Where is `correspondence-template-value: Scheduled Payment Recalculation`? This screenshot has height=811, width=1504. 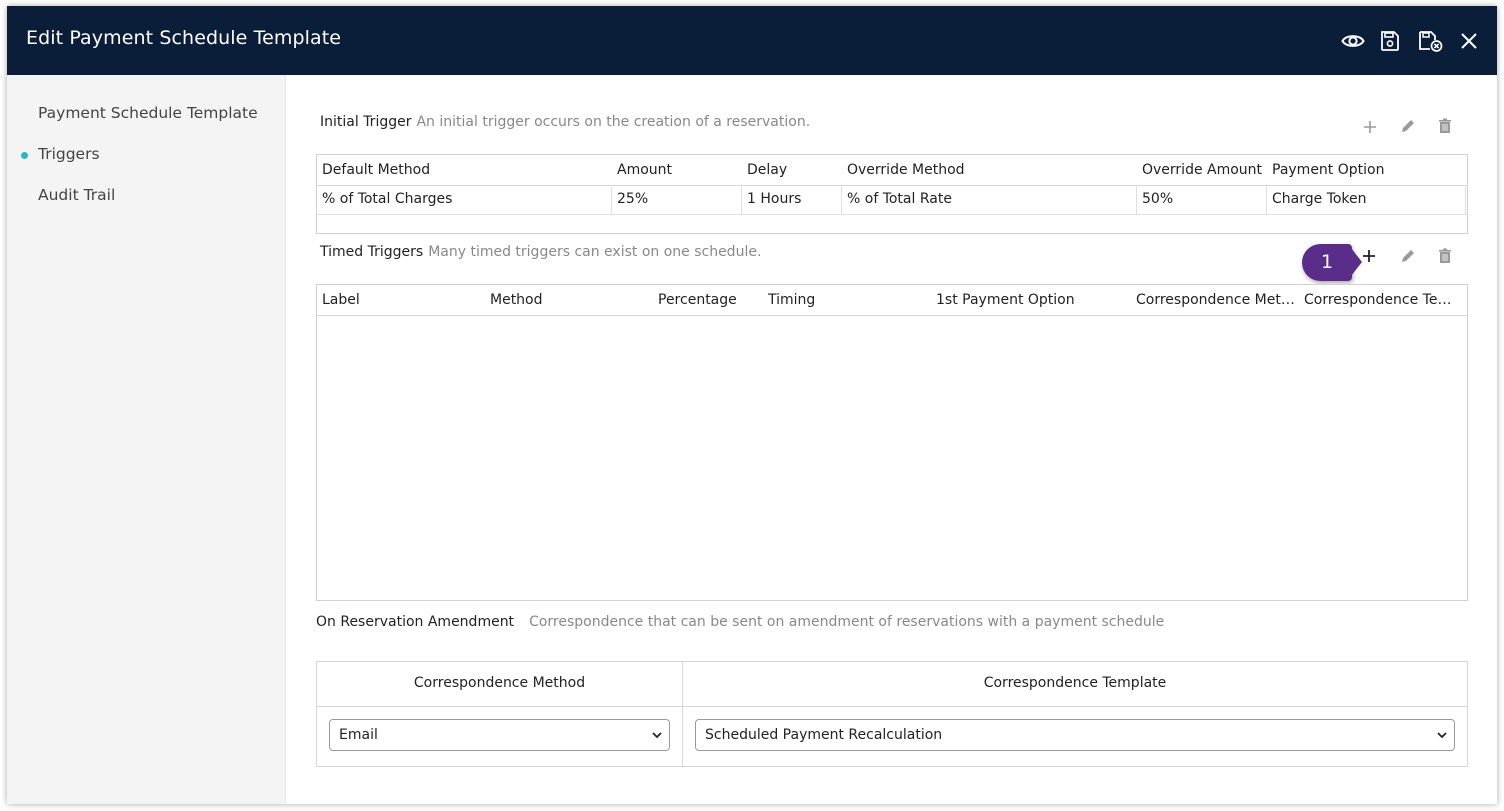
correspondence-template-value: Scheduled Payment Recalculation is located at coordinates (824, 735).